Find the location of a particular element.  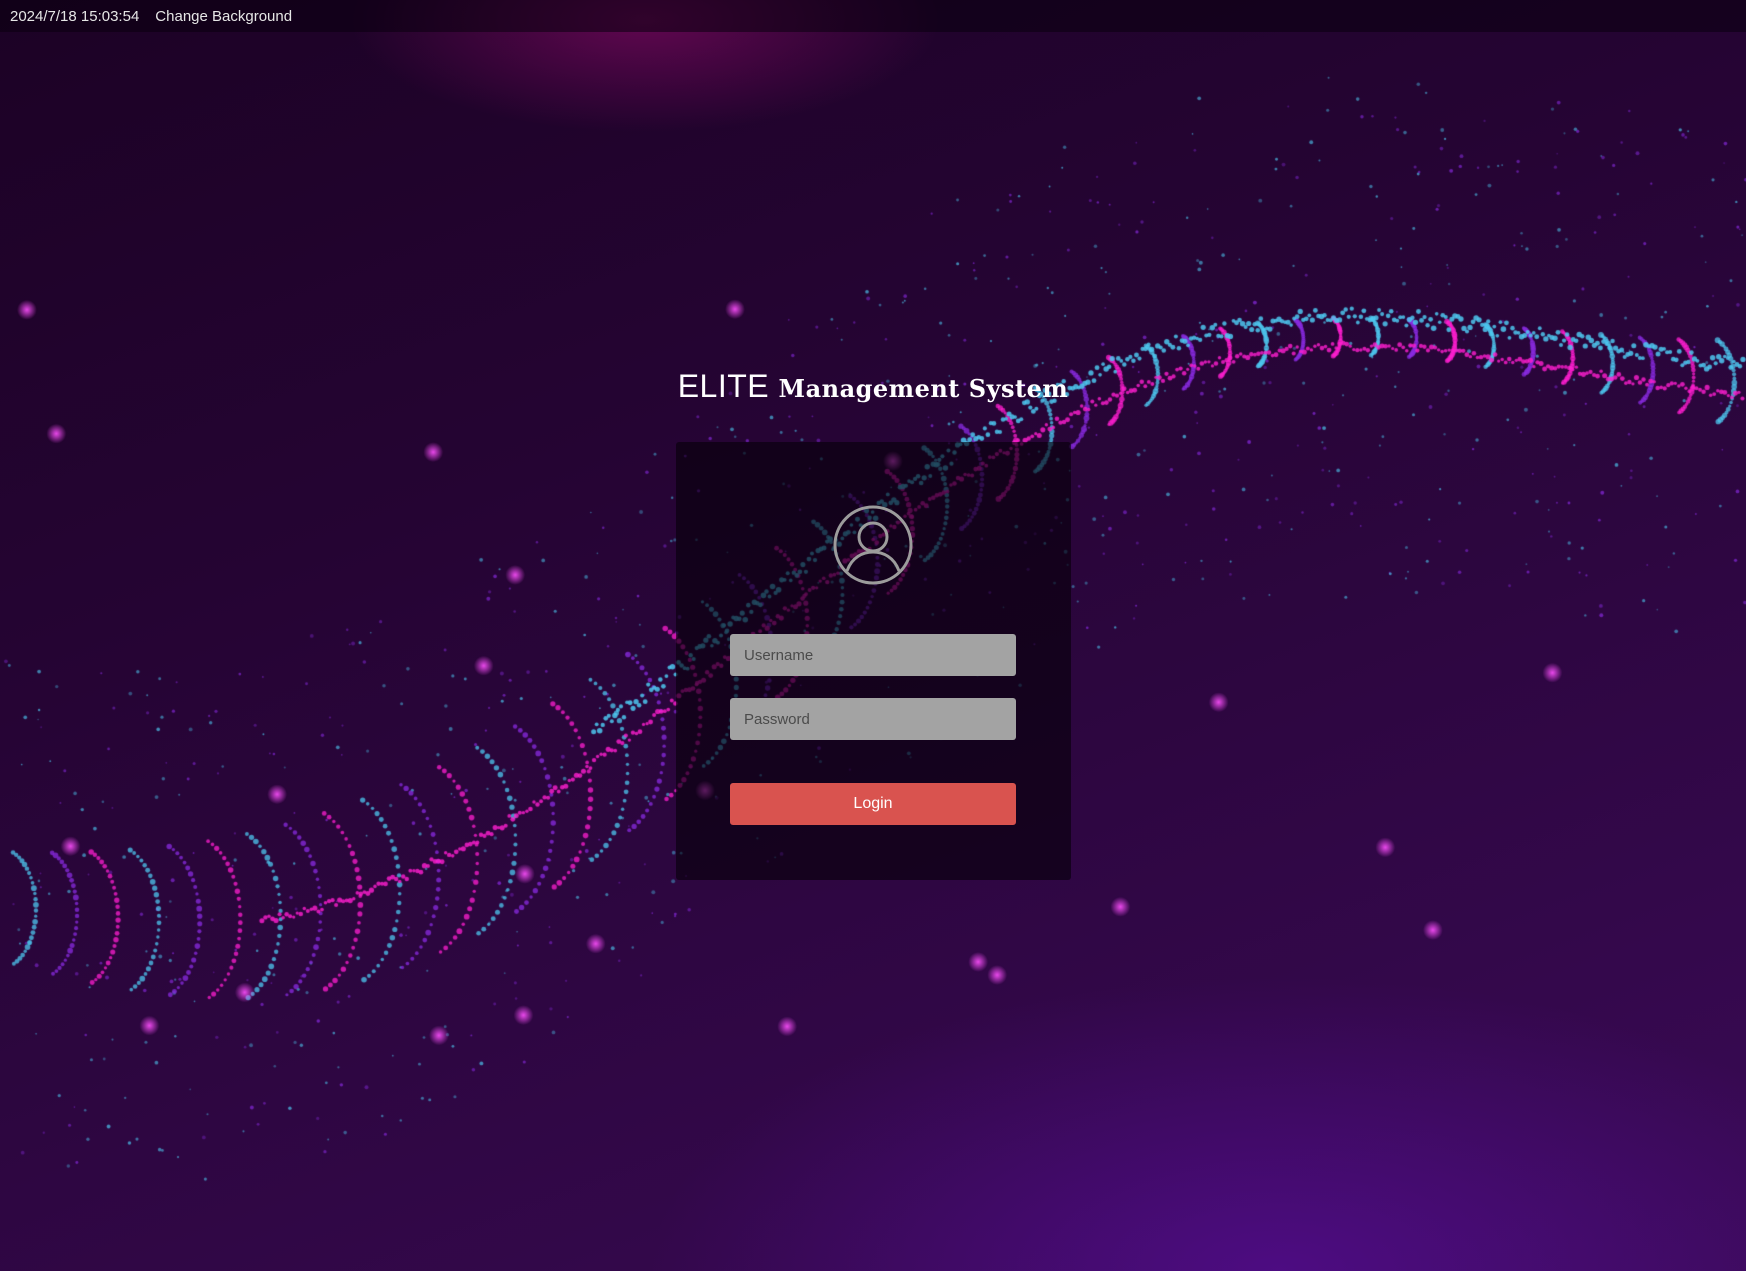

top-bar: 2024/7/18 15:03:54 Change Background is located at coordinates (873, 16).